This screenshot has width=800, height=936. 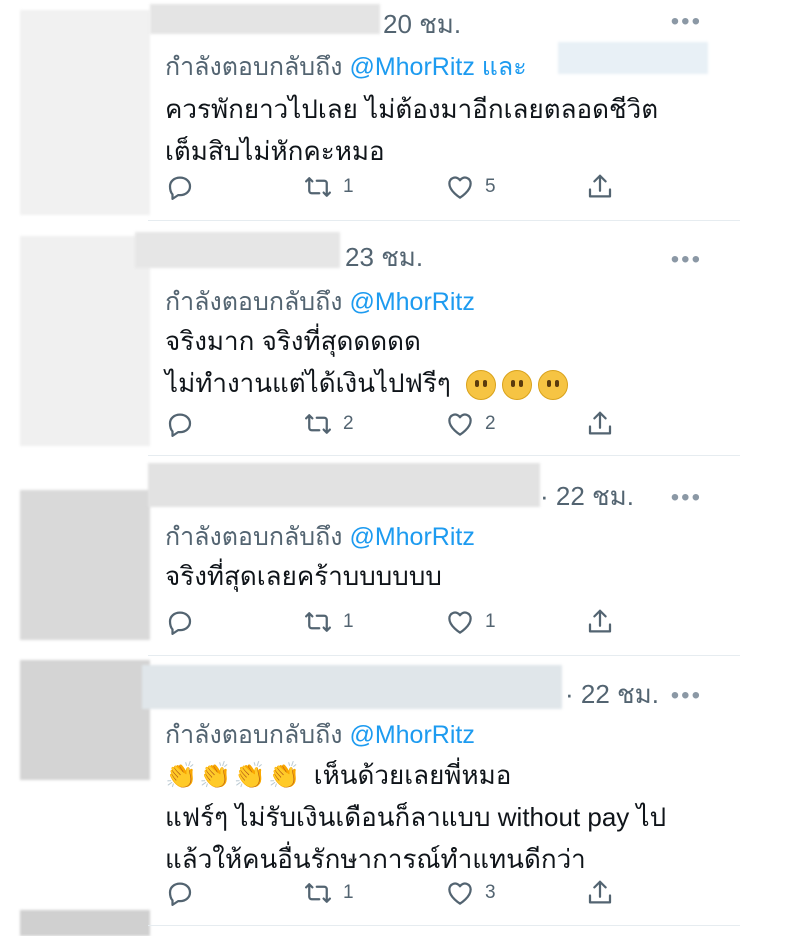 I want to click on emoji-group: 👏👏👏👏, so click(x=237, y=775).